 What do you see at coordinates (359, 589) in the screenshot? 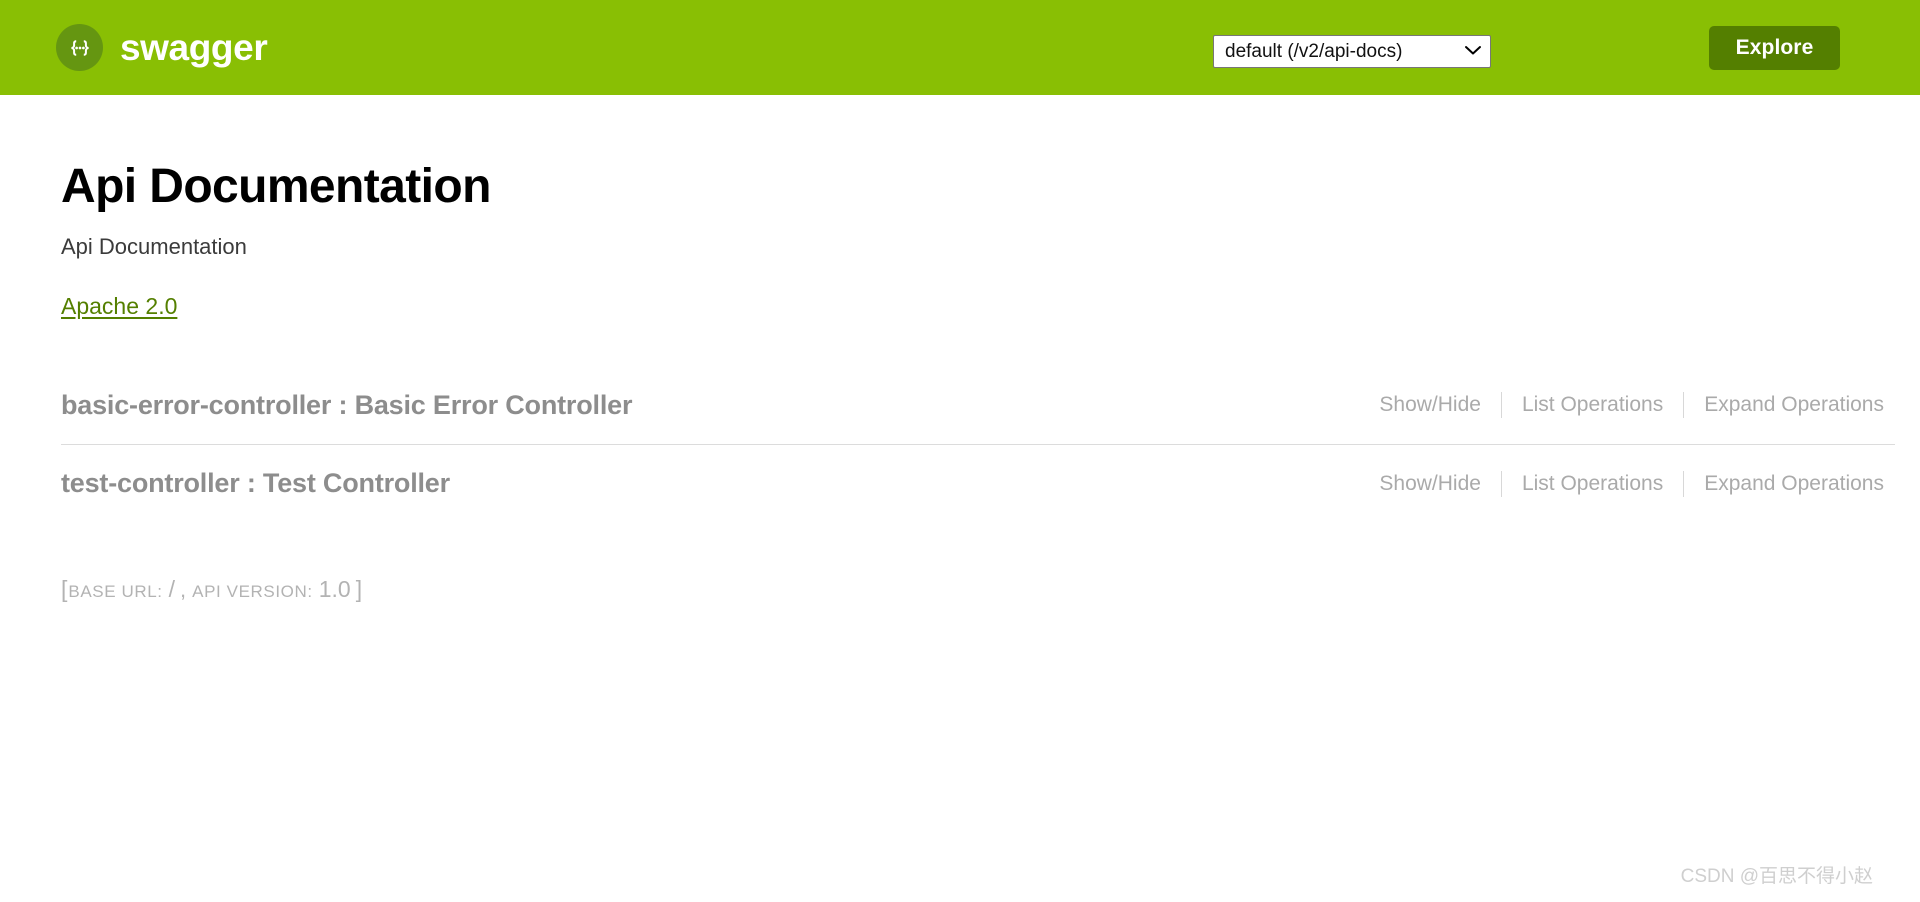
I see `close-bracket: ]` at bounding box center [359, 589].